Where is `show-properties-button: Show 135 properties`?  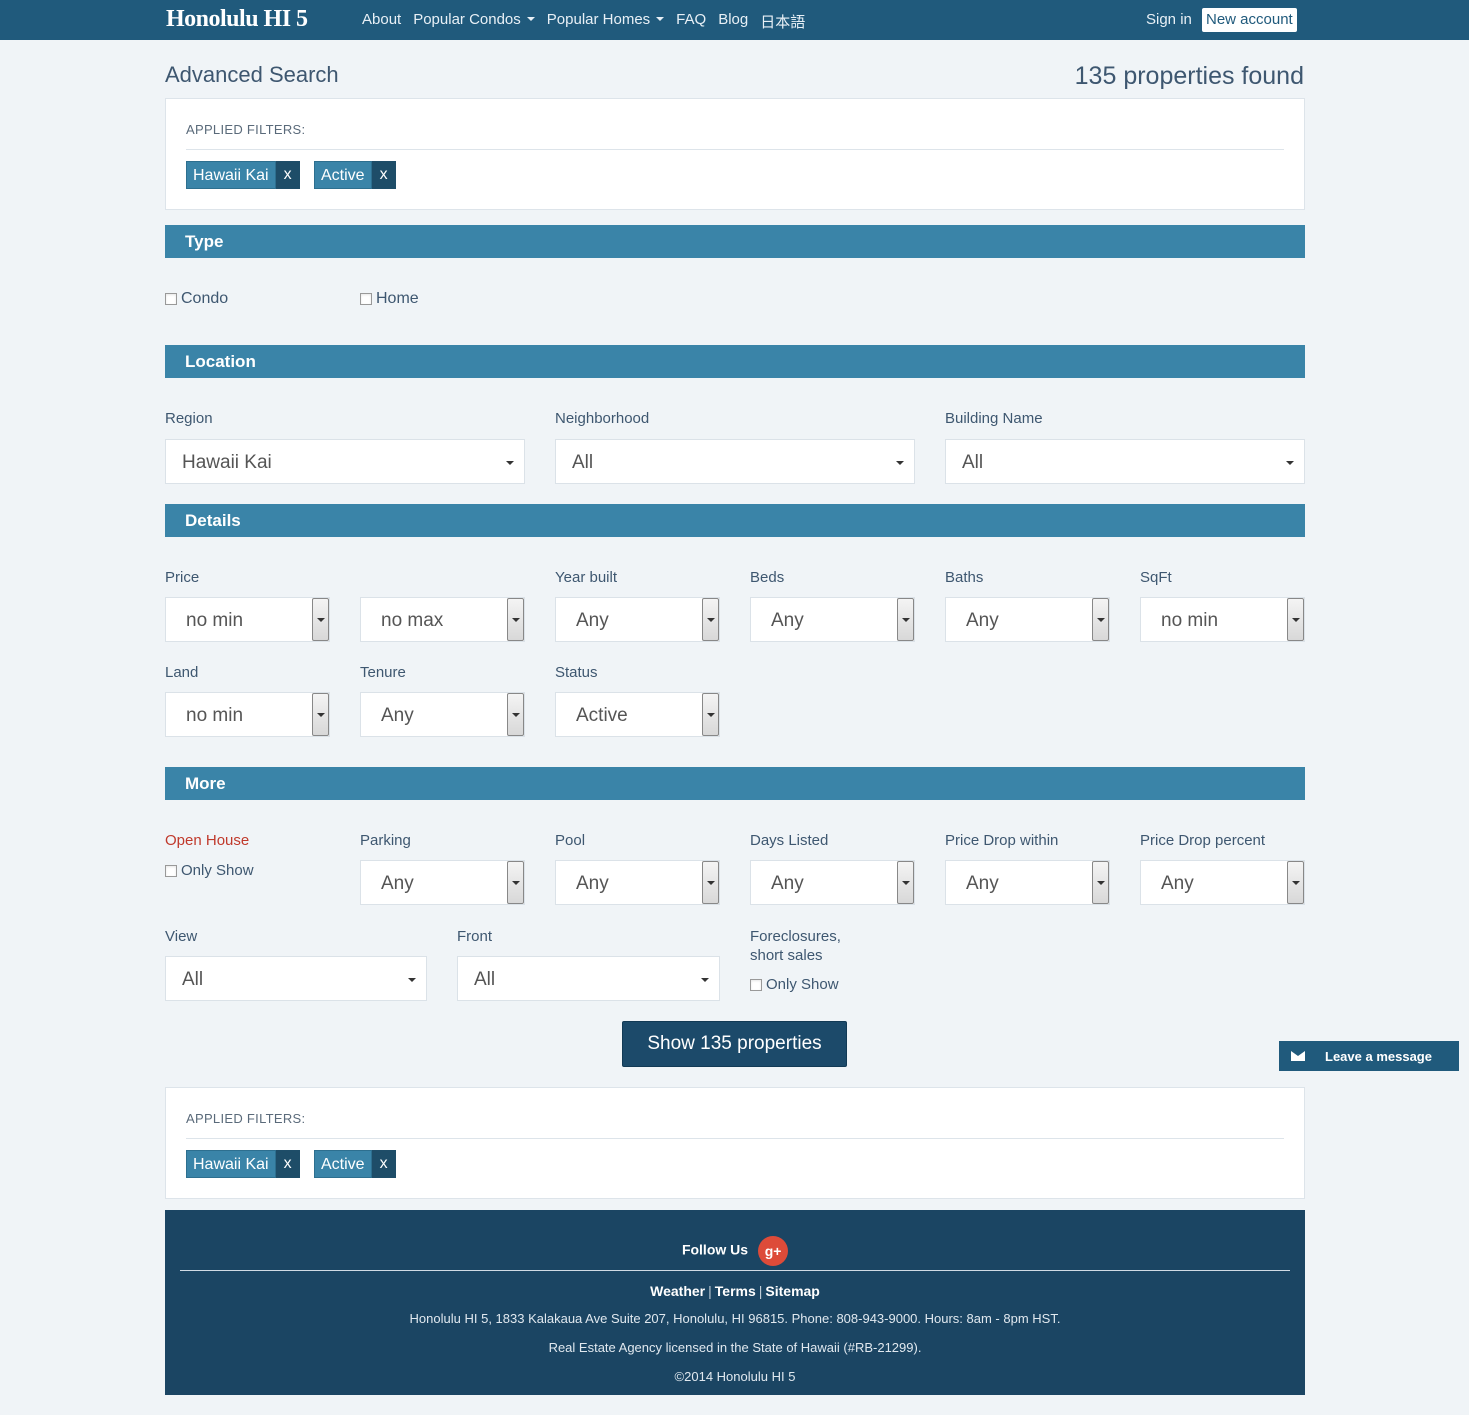 show-properties-button: Show 135 properties is located at coordinates (734, 1044).